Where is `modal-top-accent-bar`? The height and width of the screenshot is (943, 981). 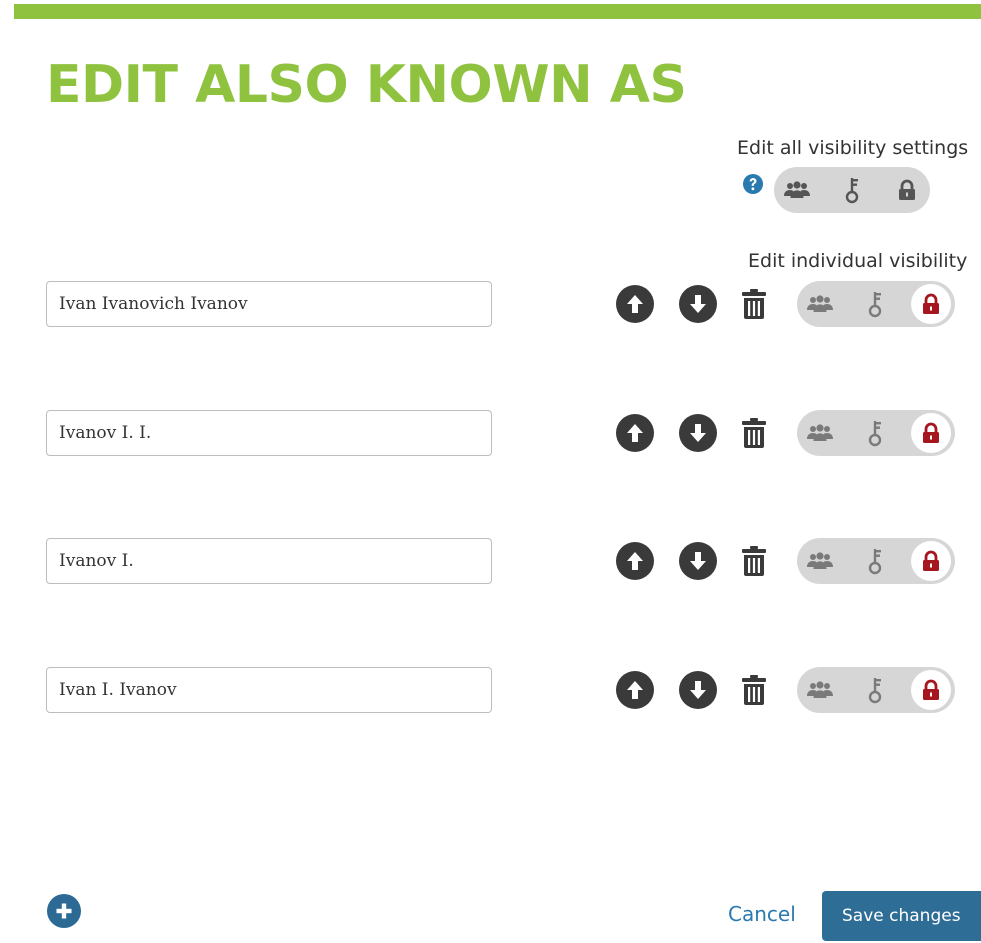
modal-top-accent-bar is located at coordinates (497, 11).